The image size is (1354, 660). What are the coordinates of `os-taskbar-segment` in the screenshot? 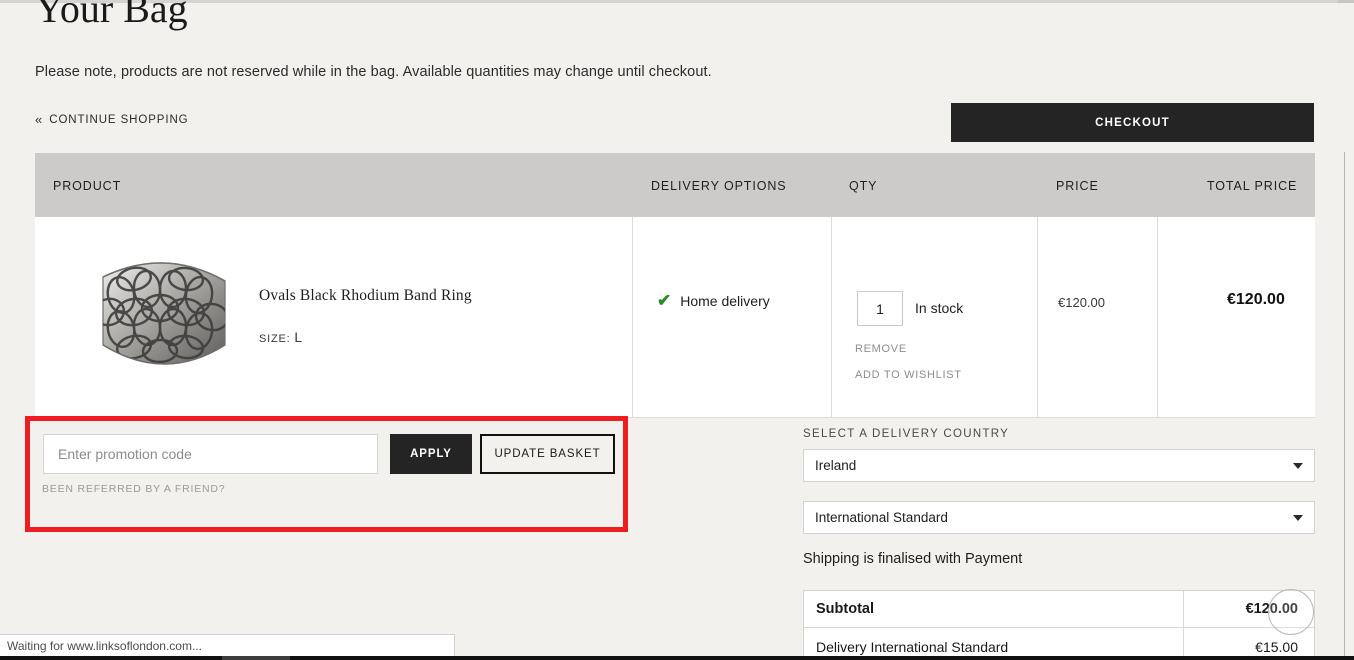 It's located at (256, 658).